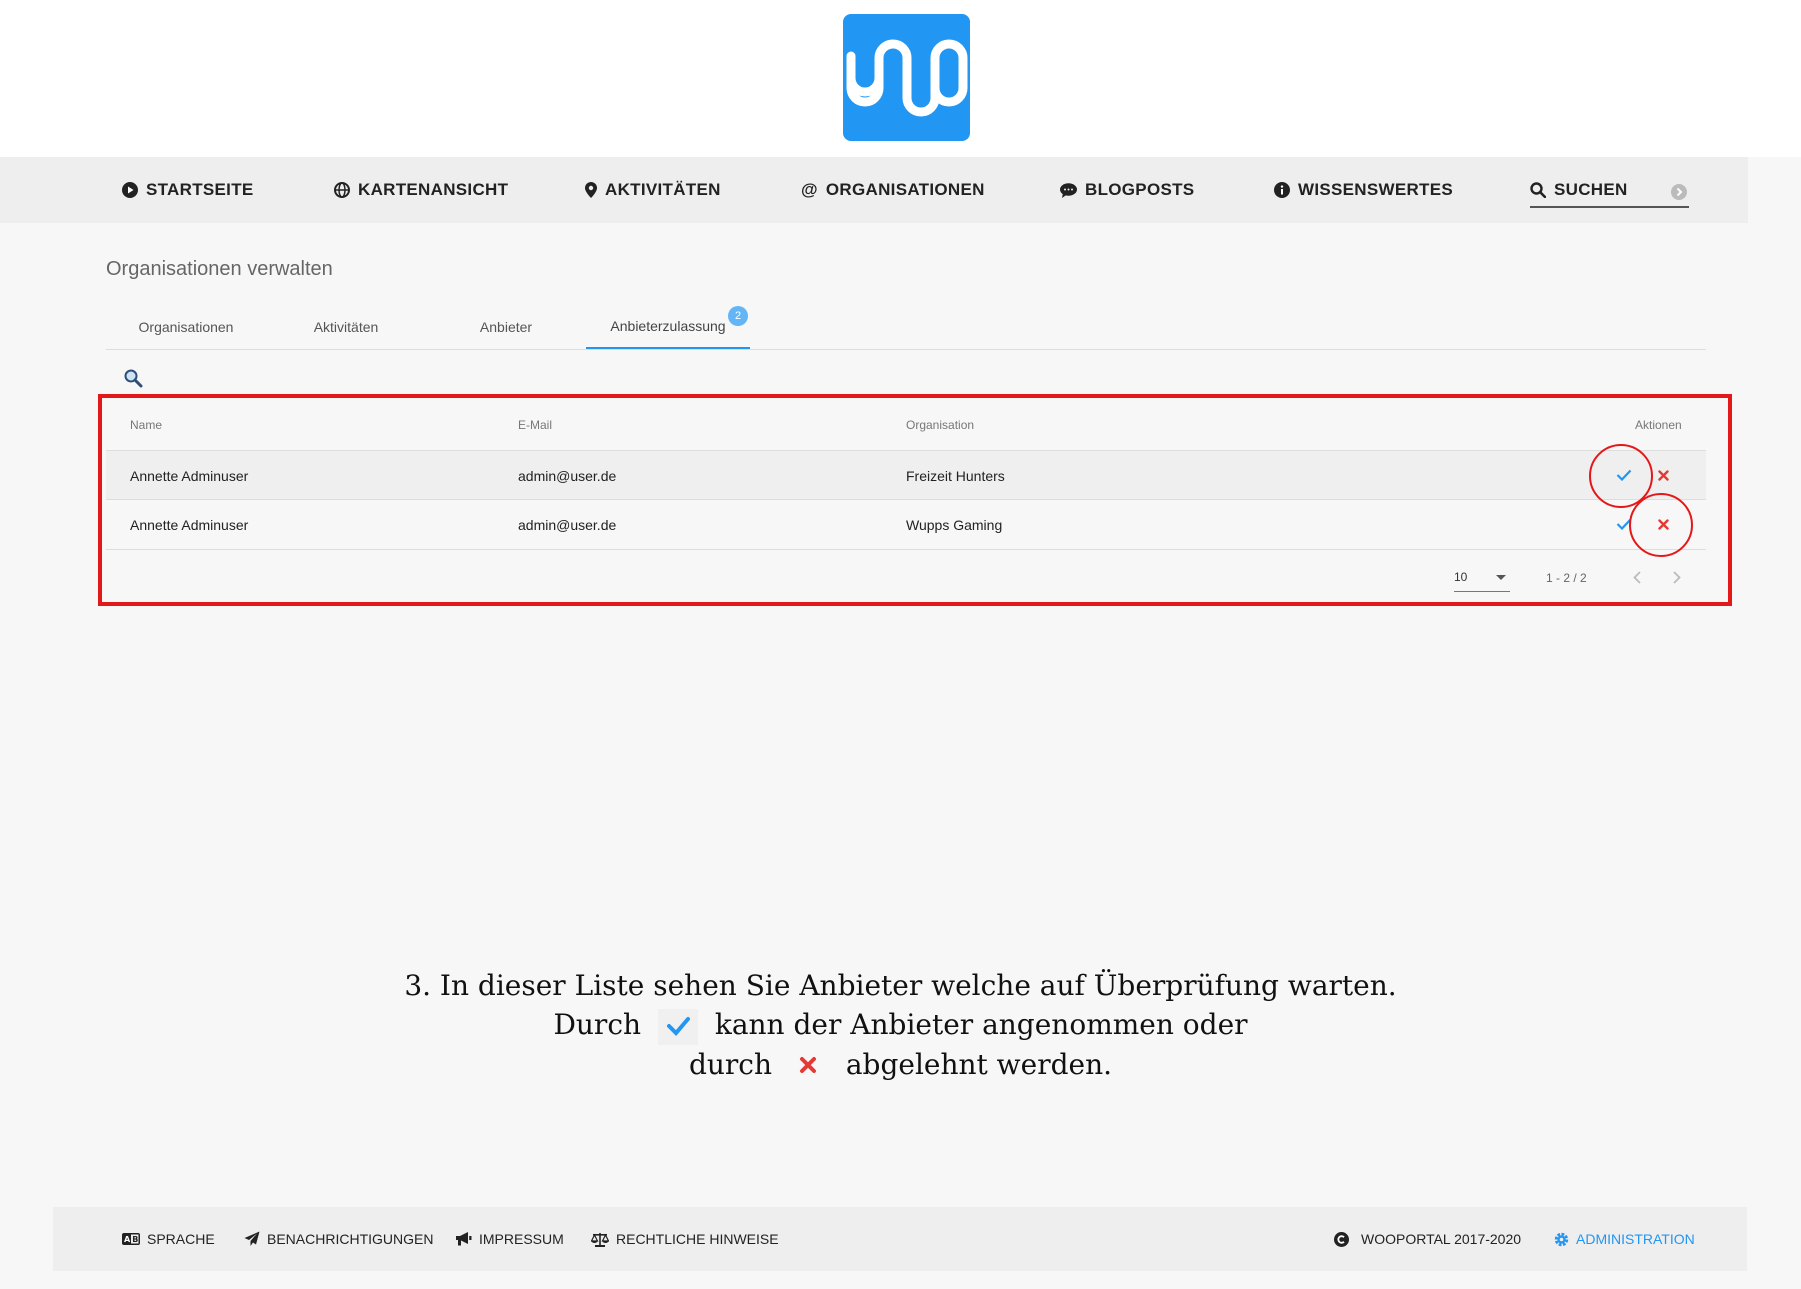  I want to click on balance-scale-icon, so click(600, 1239).